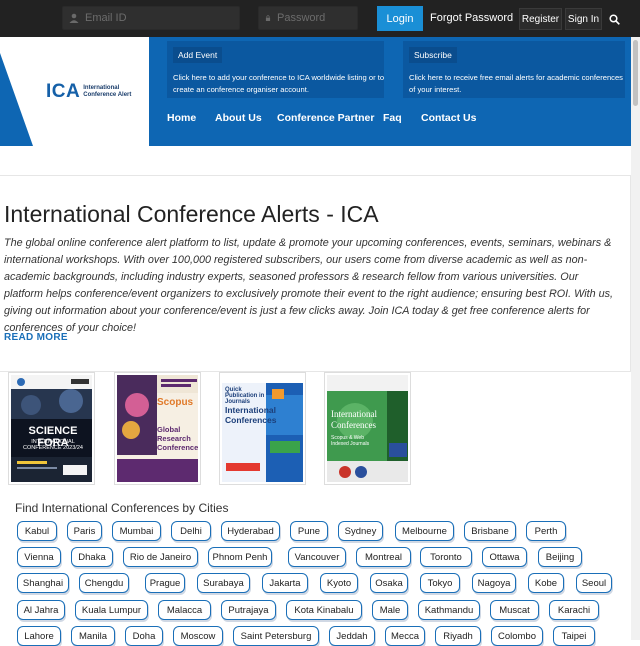 This screenshot has height=646, width=640. Describe the element at coordinates (471, 18) in the screenshot. I see `forgot-password-link: Forgot Password` at that location.